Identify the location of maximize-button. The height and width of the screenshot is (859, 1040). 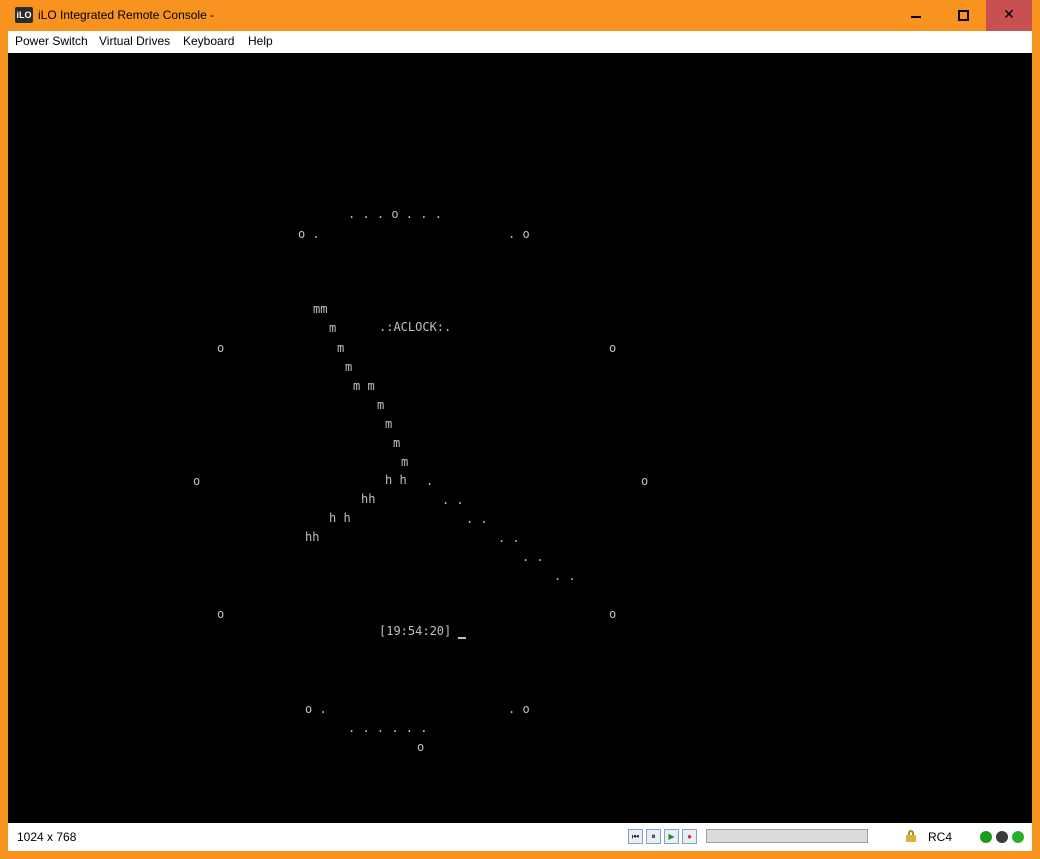
(963, 15).